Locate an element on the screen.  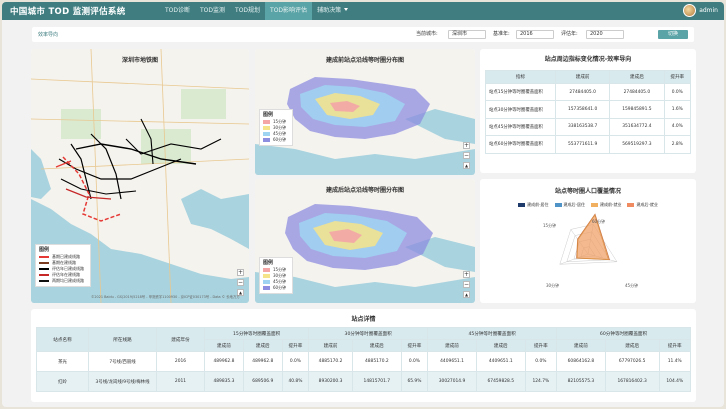
radar-chart is located at coordinates (588, 239).